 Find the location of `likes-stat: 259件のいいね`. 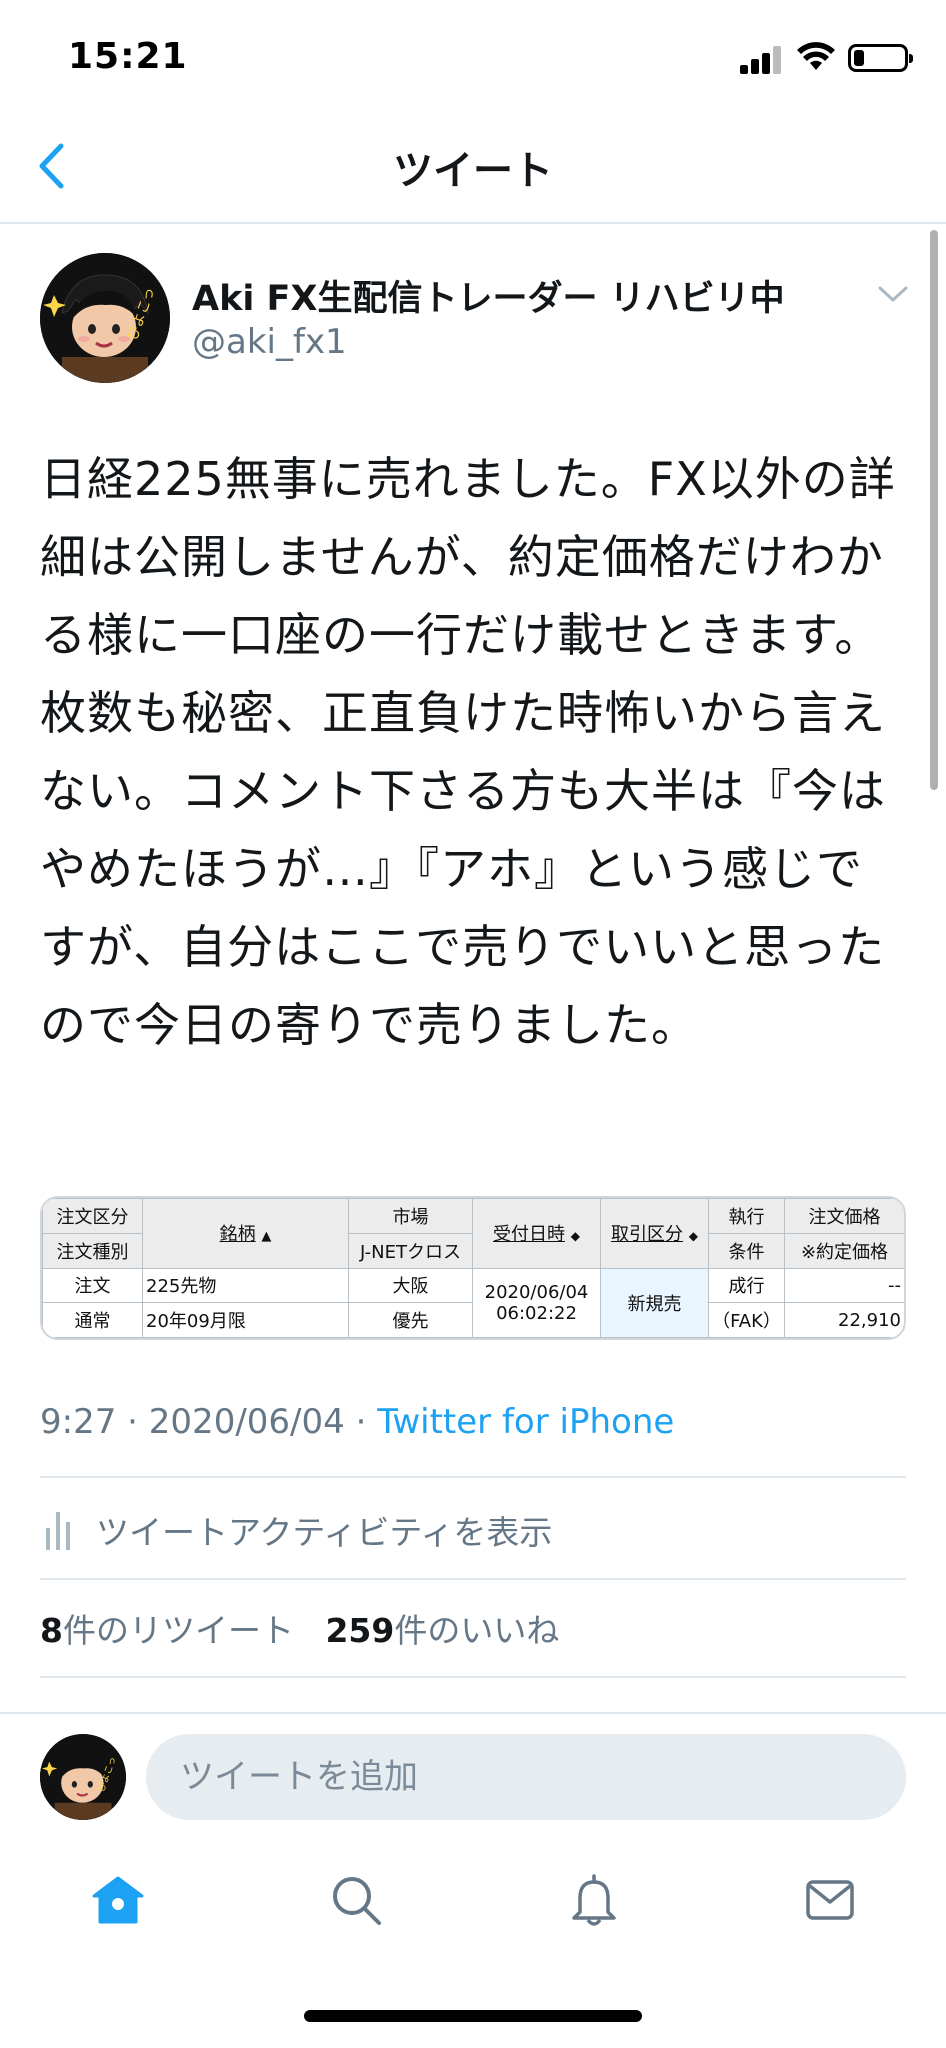

likes-stat: 259件のいいね is located at coordinates (442, 1630).